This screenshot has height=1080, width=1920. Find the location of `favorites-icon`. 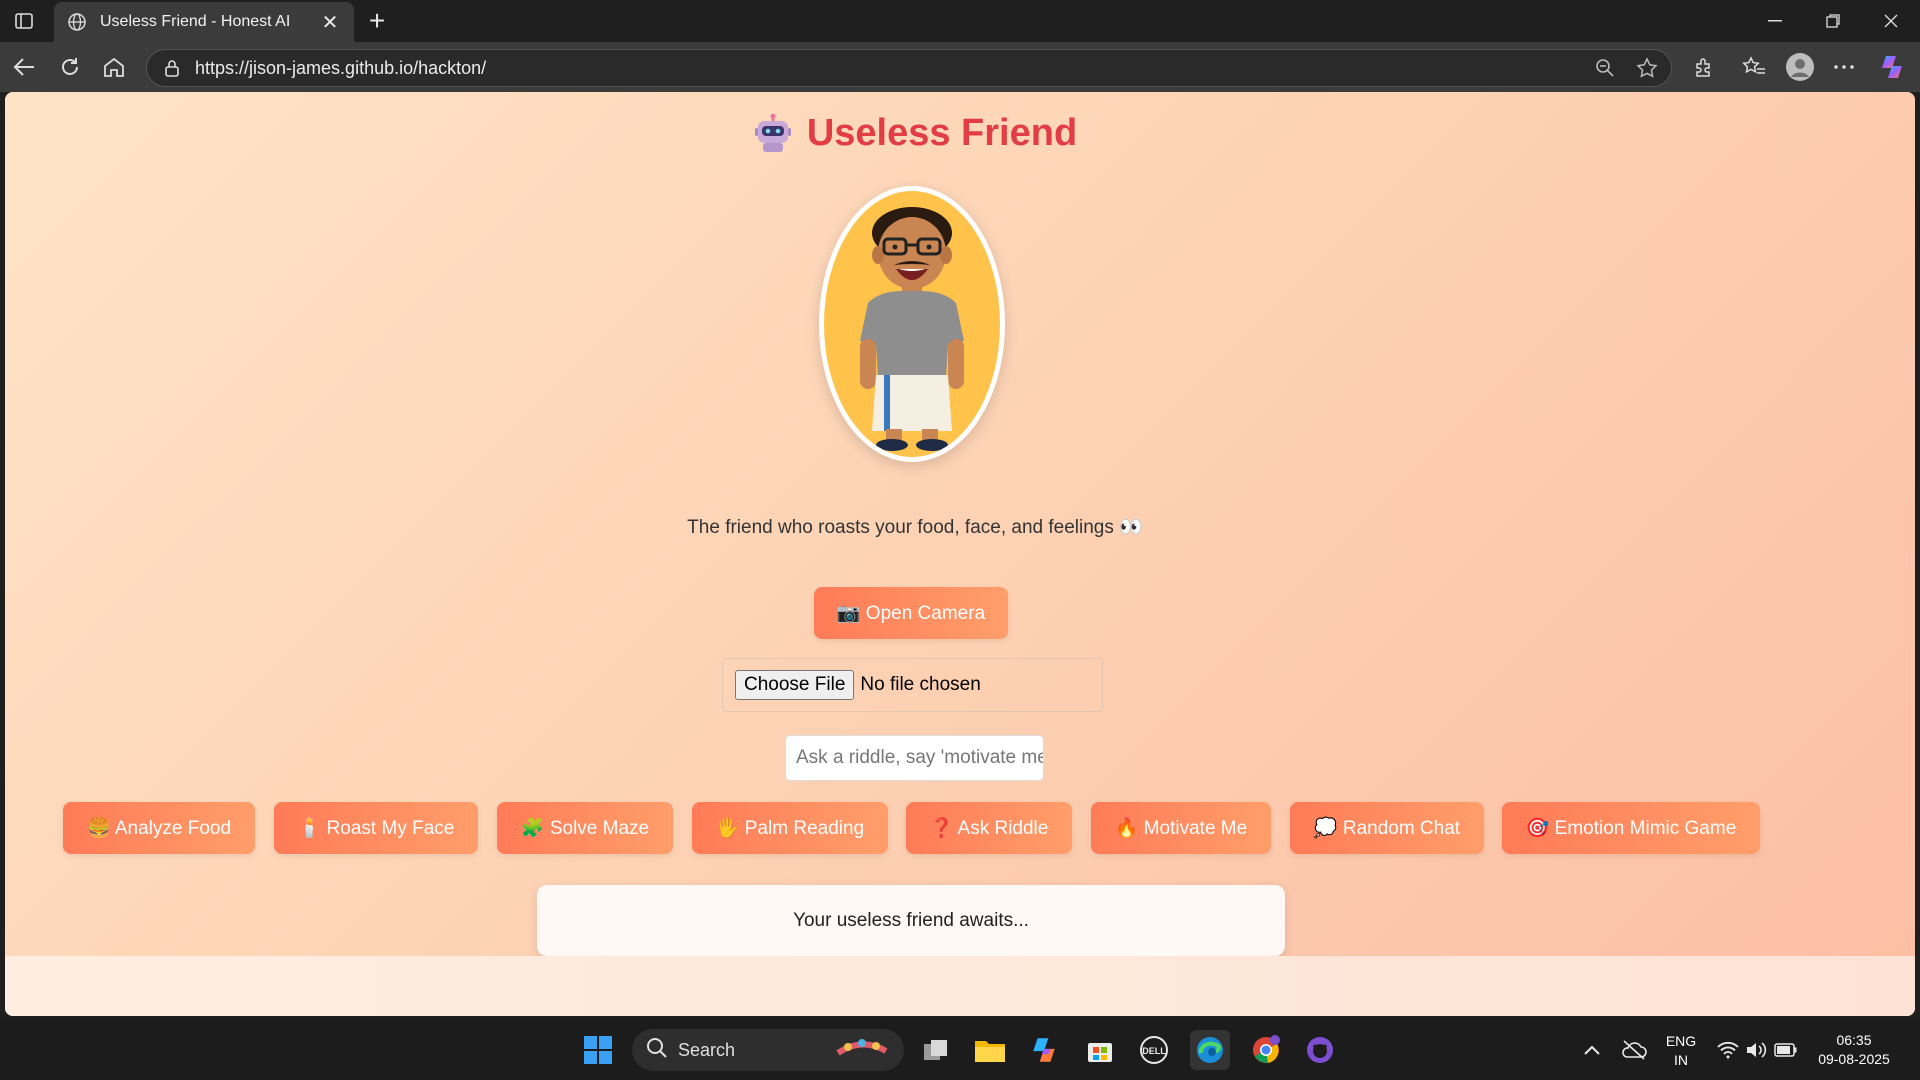

favorites-icon is located at coordinates (1754, 67).